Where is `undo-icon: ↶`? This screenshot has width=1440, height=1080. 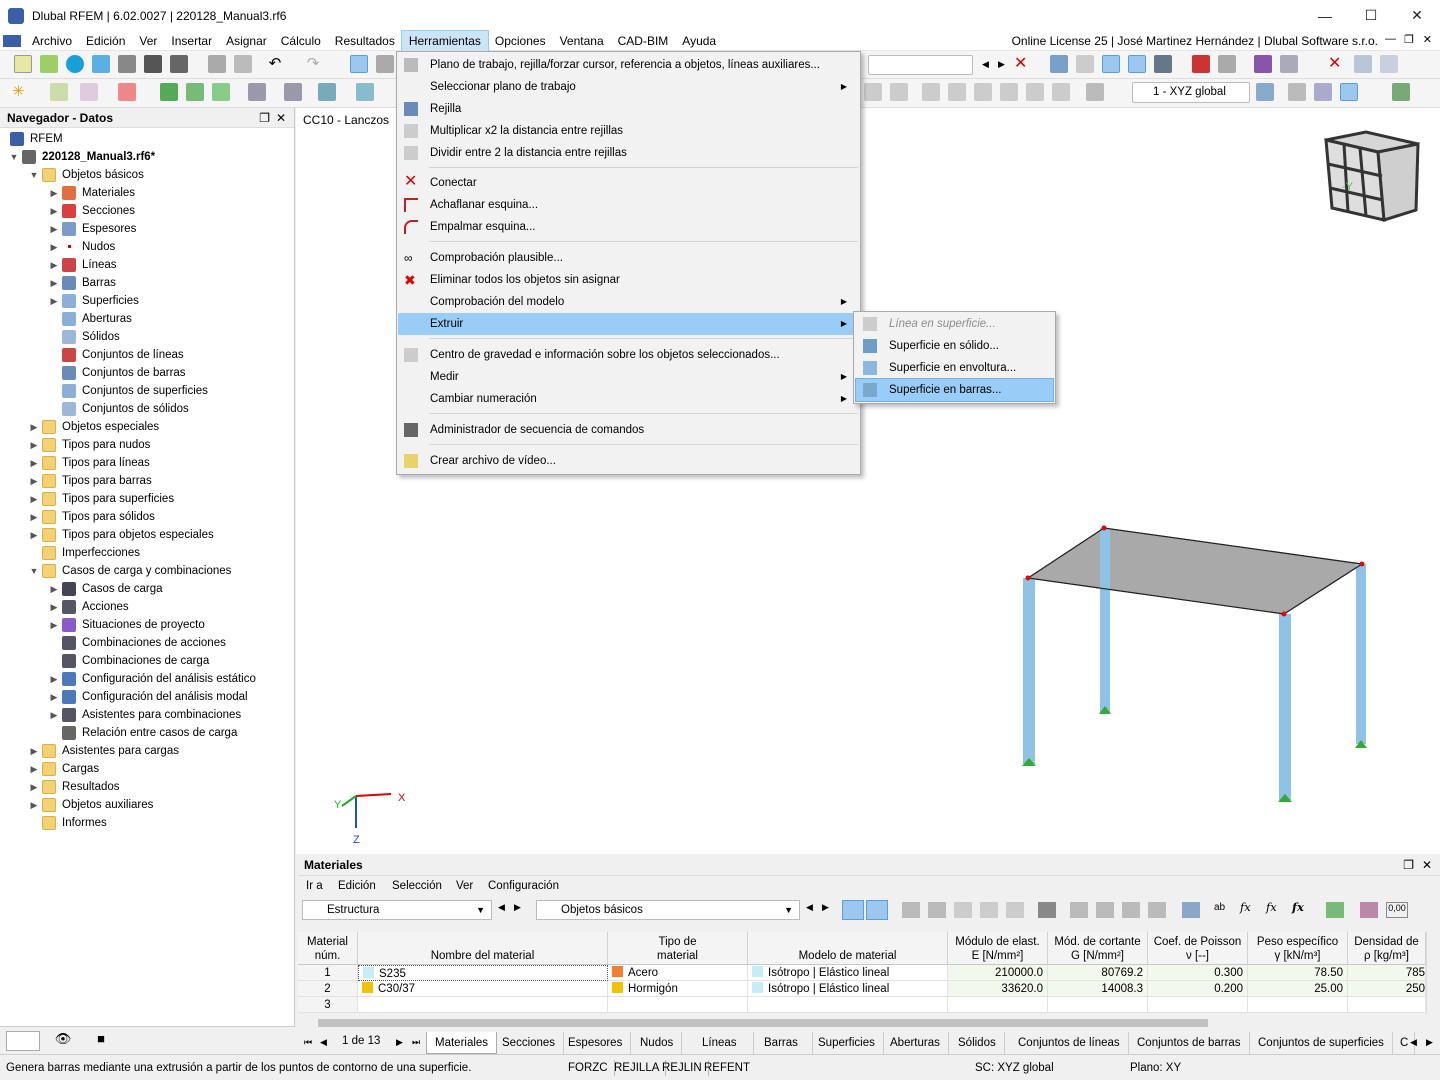
undo-icon: ↶ is located at coordinates (275, 64).